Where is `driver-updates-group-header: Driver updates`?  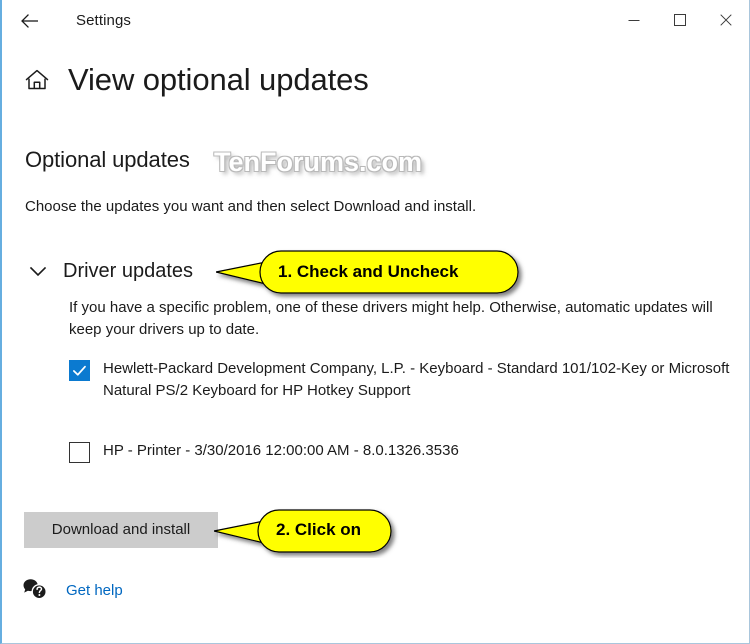
driver-updates-group-header: Driver updates is located at coordinates (109, 271).